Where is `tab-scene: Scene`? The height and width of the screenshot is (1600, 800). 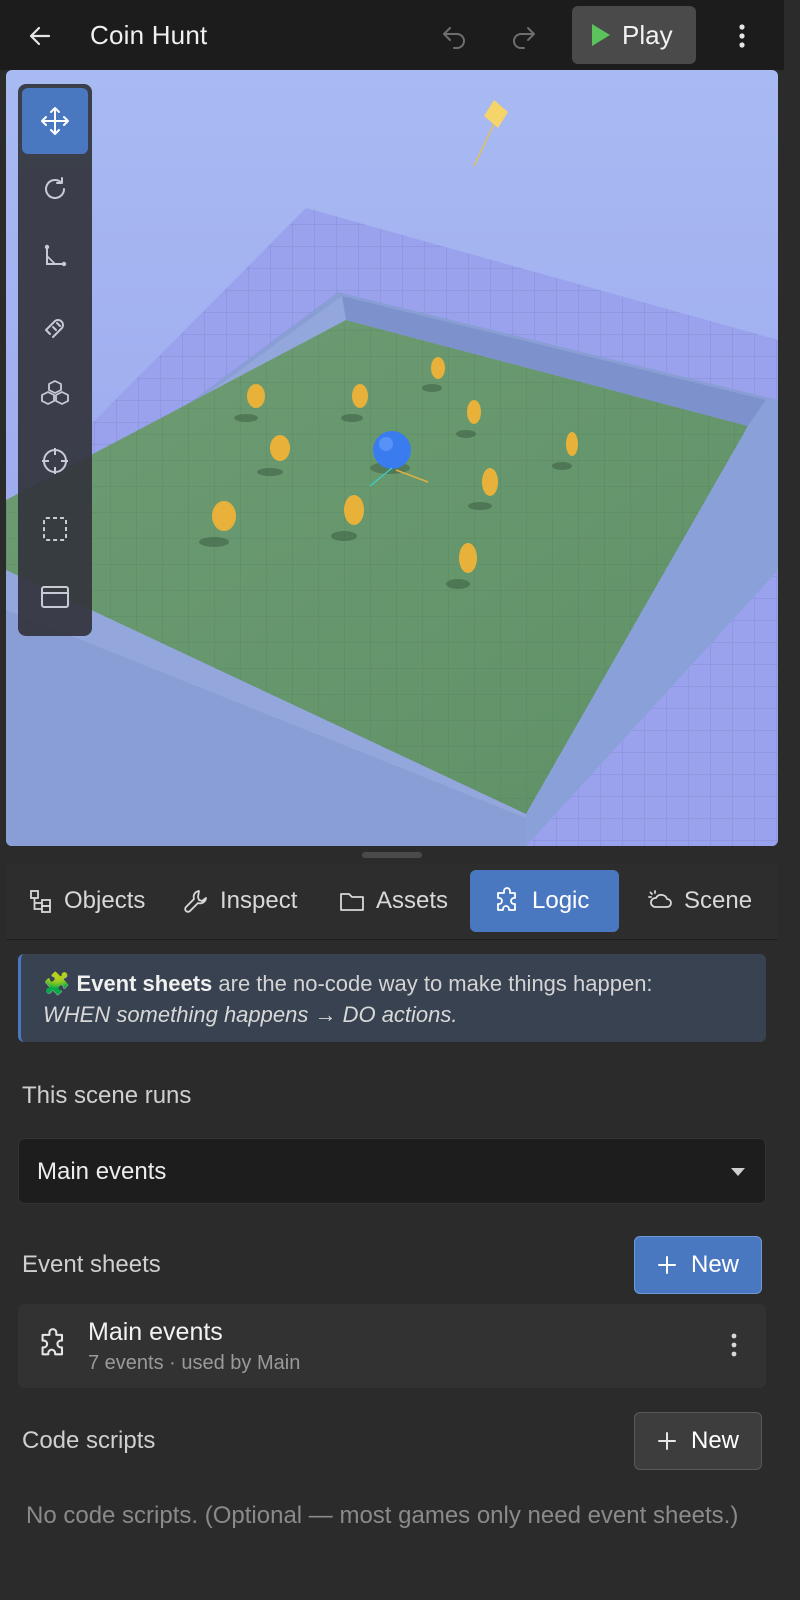 tab-scene: Scene is located at coordinates (707, 901).